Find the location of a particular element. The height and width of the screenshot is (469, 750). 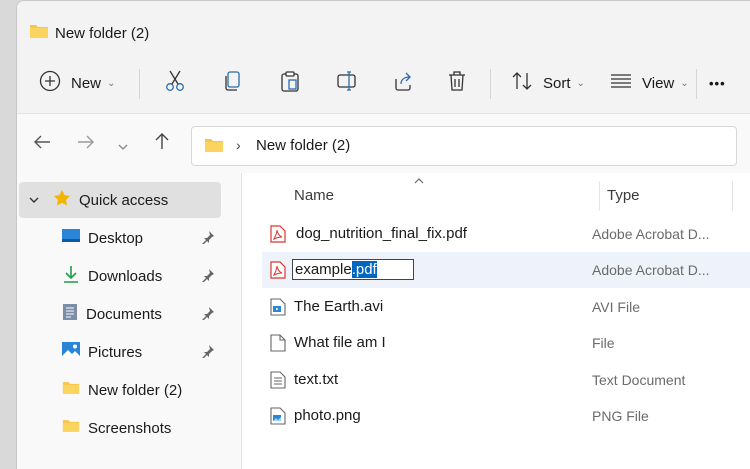

sidebar-item-label: Desktop is located at coordinates (116, 238).